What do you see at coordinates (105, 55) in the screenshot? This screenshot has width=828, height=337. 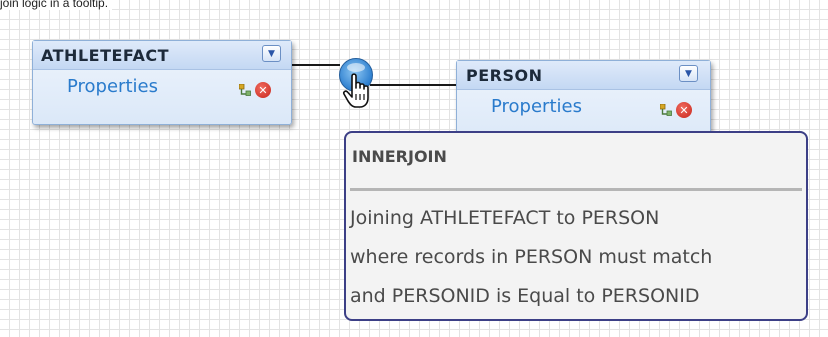 I see `entity-title: ATHLETEFACT` at bounding box center [105, 55].